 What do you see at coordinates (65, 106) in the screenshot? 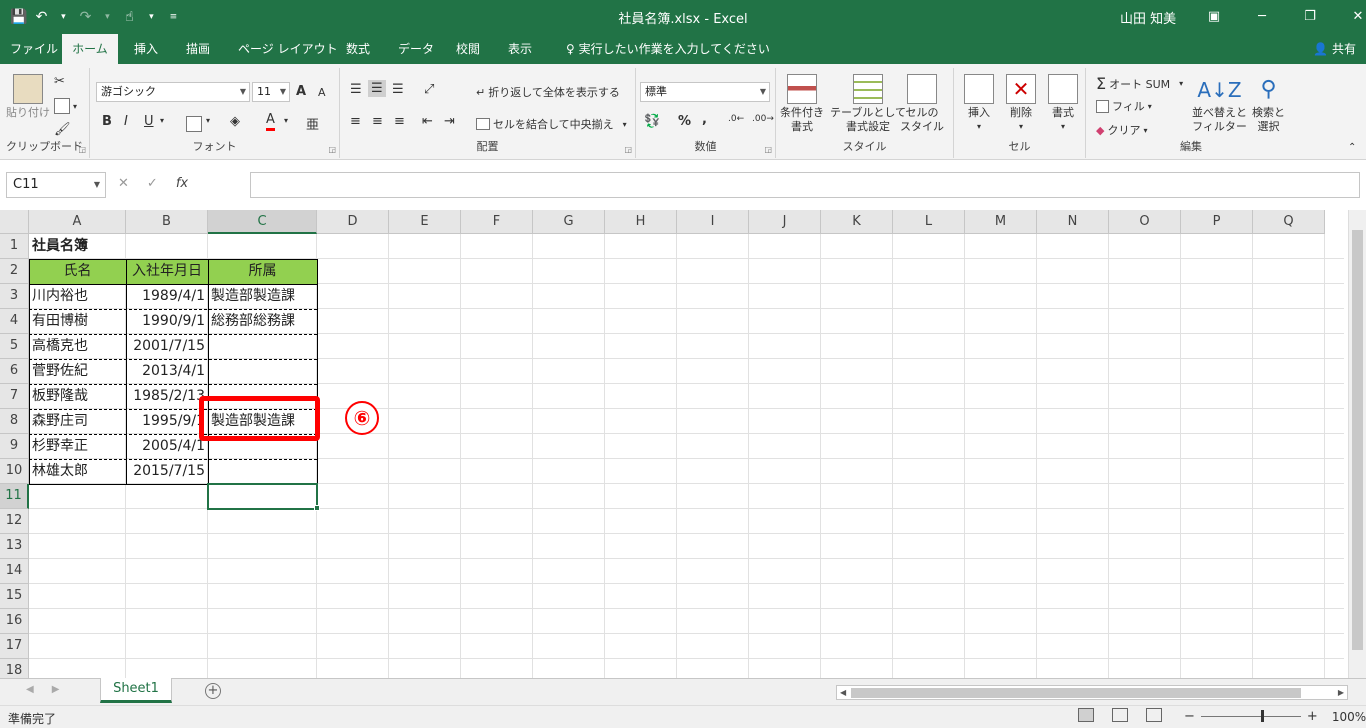
I see `copy-button: ▾` at bounding box center [65, 106].